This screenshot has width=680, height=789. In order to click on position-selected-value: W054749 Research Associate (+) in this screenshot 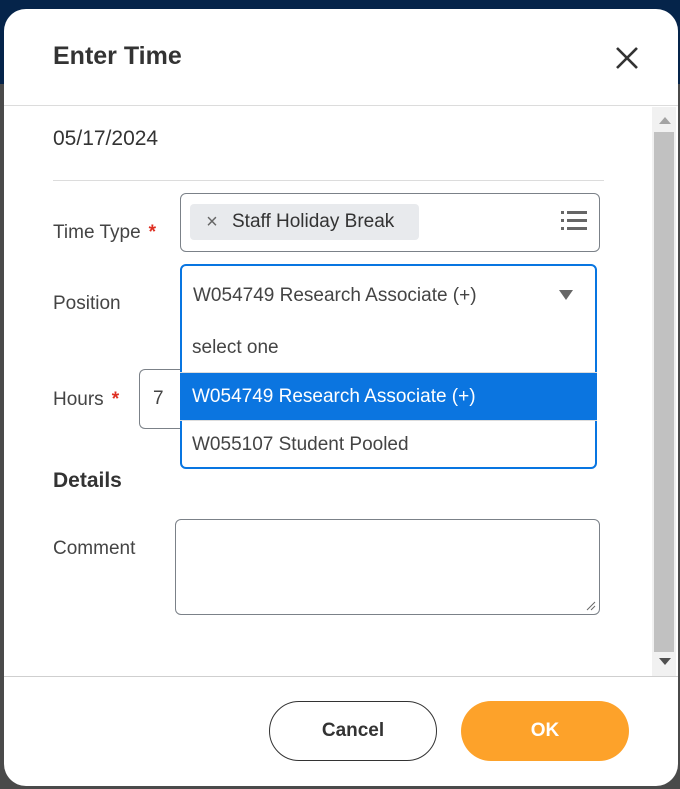, I will do `click(335, 295)`.